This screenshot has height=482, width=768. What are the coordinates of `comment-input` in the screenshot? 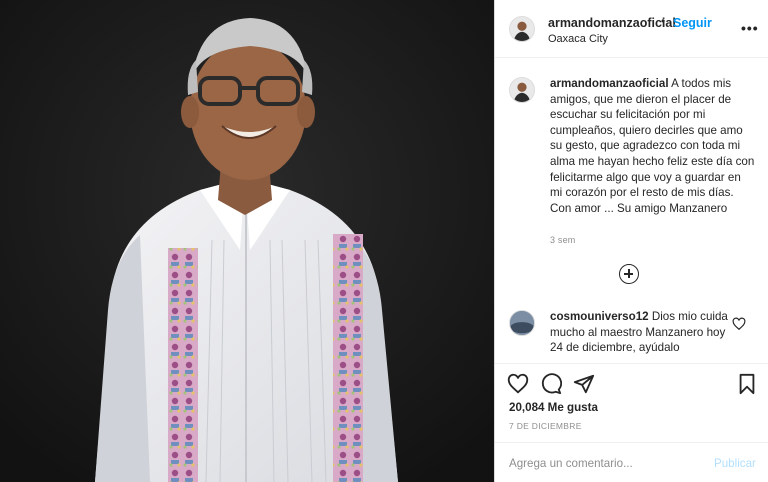 It's located at (604, 463).